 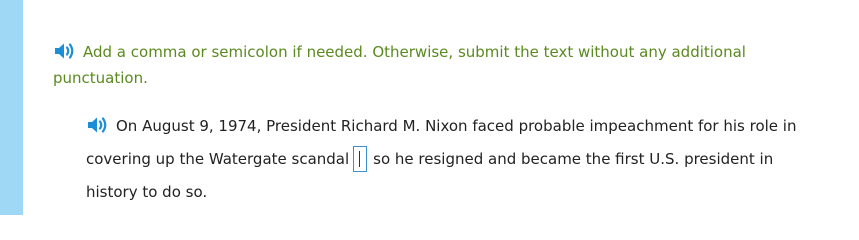 I want to click on left-accent-bar, so click(x=11, y=107).